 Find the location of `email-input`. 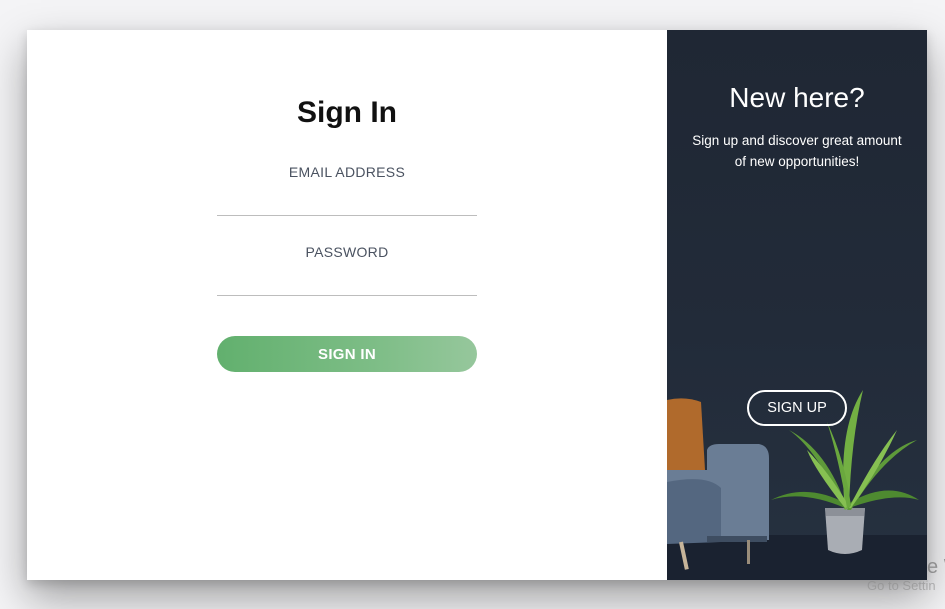

email-input is located at coordinates (347, 201).